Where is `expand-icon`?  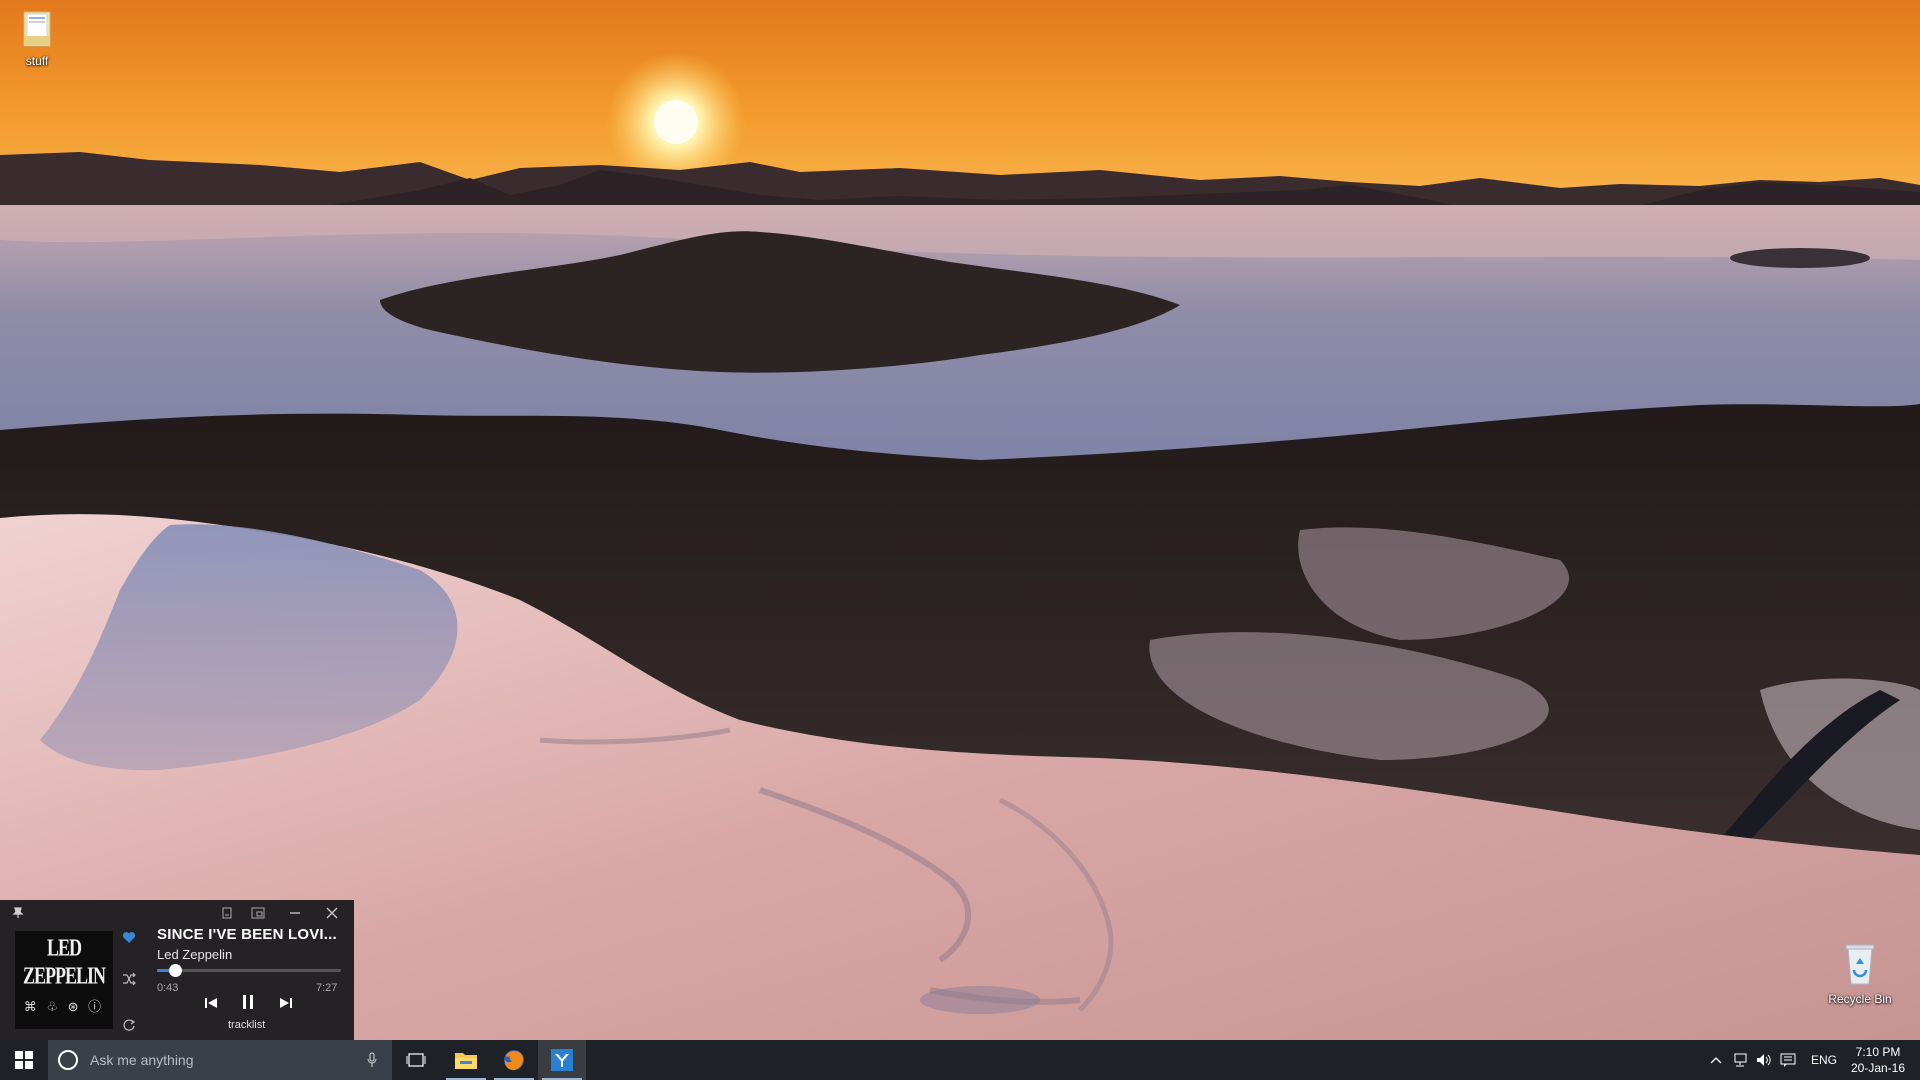
expand-icon is located at coordinates (258, 913).